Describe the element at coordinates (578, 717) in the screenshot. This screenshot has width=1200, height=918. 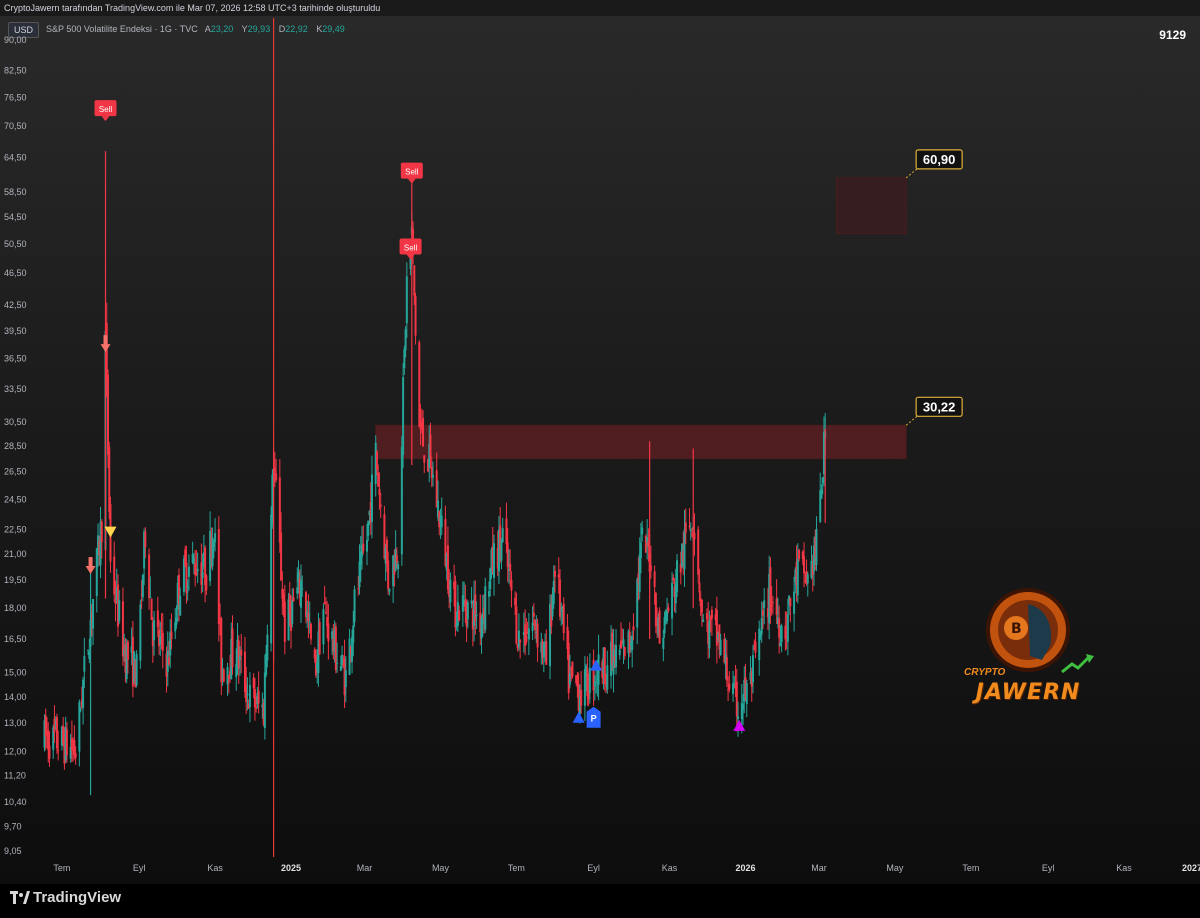
I see `triangle-up-icon` at that location.